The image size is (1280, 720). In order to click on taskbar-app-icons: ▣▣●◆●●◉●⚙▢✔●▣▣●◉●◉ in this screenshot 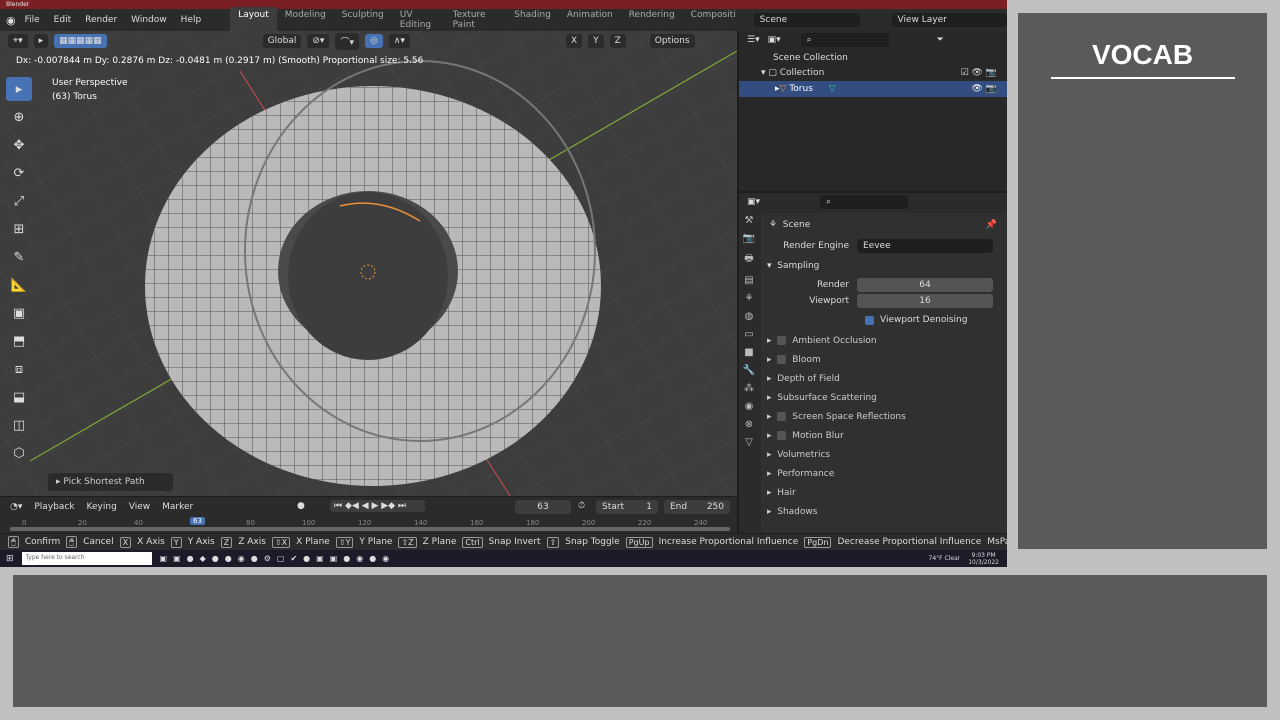, I will do `click(278, 558)`.